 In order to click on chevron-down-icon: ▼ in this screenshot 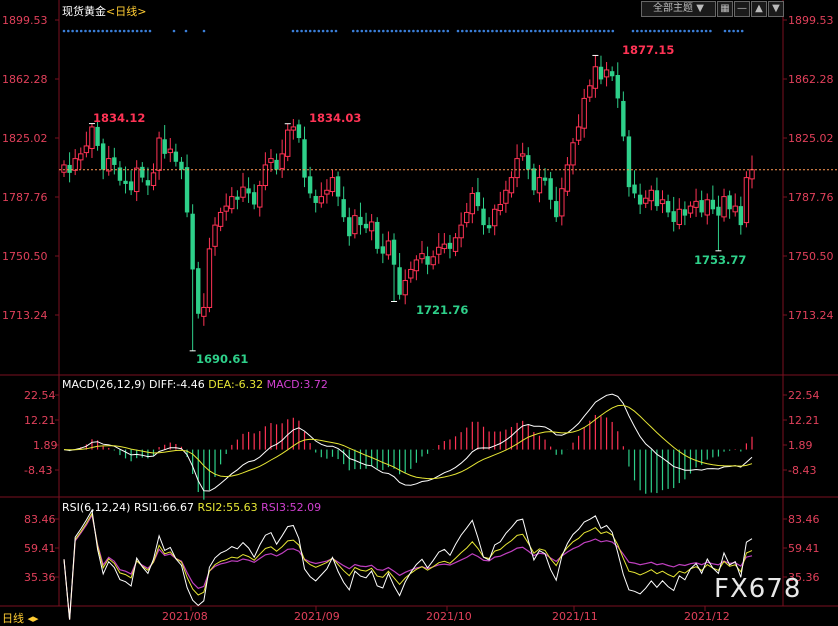, I will do `click(700, 8)`.